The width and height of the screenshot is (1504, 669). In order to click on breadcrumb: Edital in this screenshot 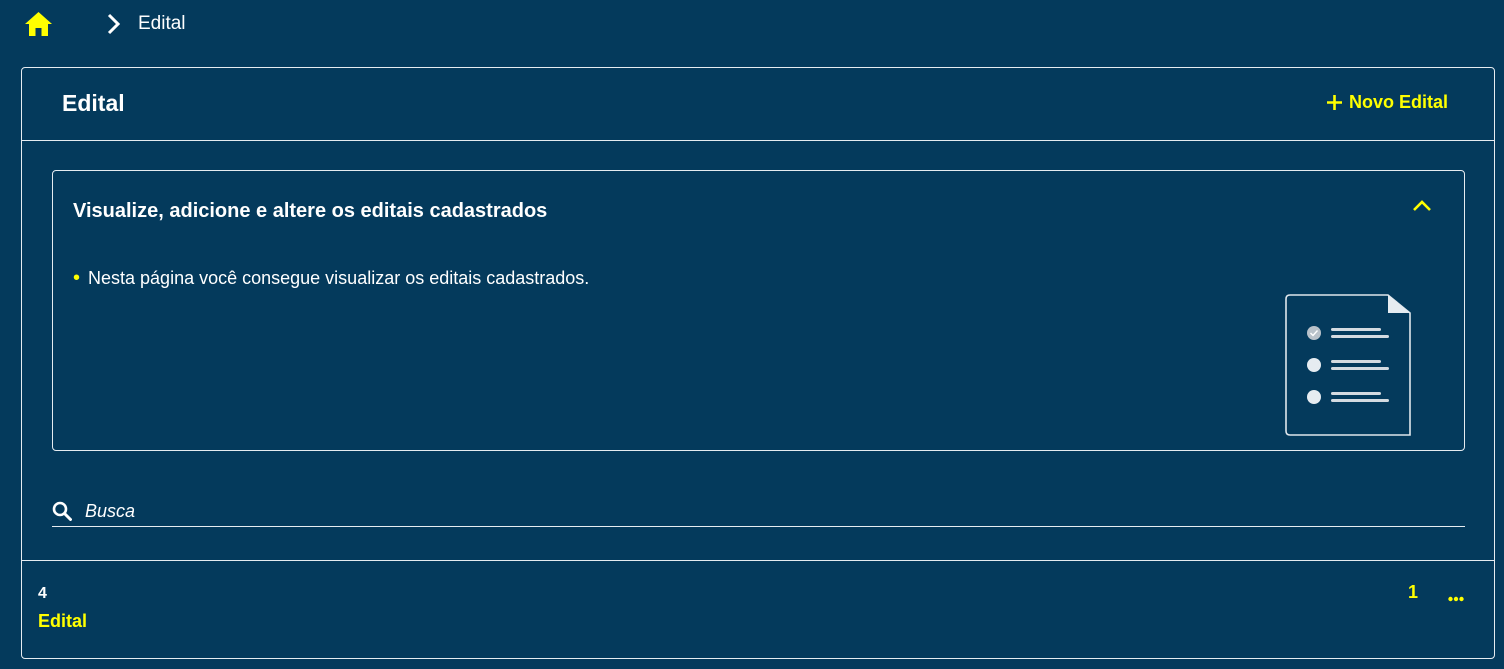, I will do `click(105, 24)`.